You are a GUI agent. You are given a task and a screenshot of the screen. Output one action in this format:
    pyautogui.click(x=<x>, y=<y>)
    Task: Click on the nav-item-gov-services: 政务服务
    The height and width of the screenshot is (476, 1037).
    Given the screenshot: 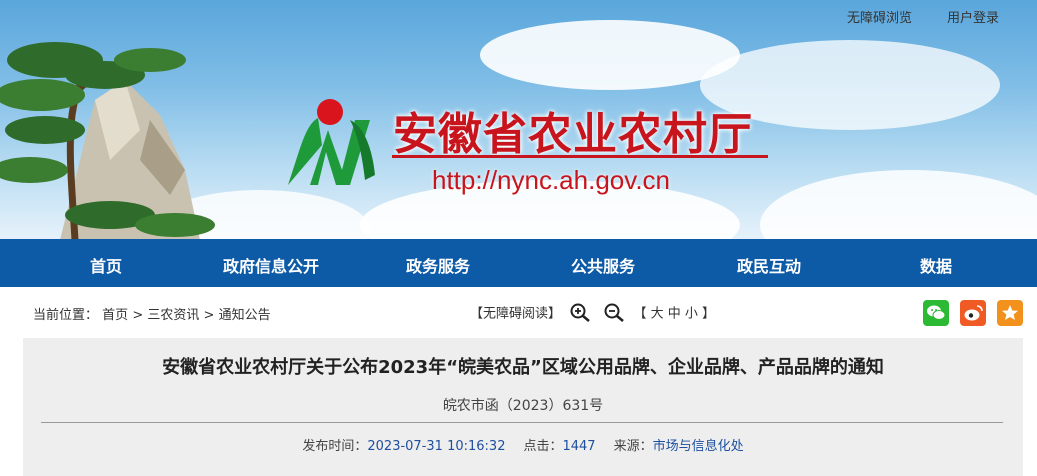 What is the action you would take?
    pyautogui.click(x=438, y=265)
    